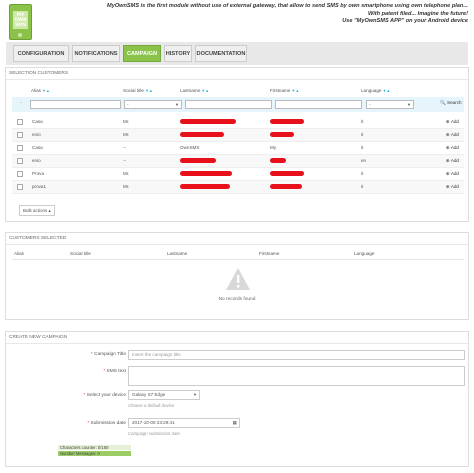 The height and width of the screenshot is (473, 474). I want to click on column-header-social-title: Social title, so click(80, 253).